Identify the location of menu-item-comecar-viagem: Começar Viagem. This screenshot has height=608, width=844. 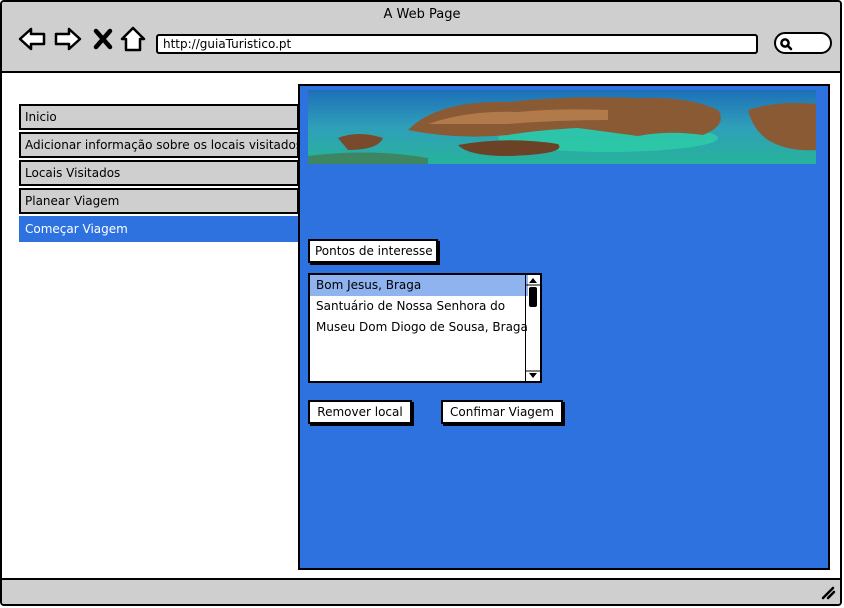
(159, 229).